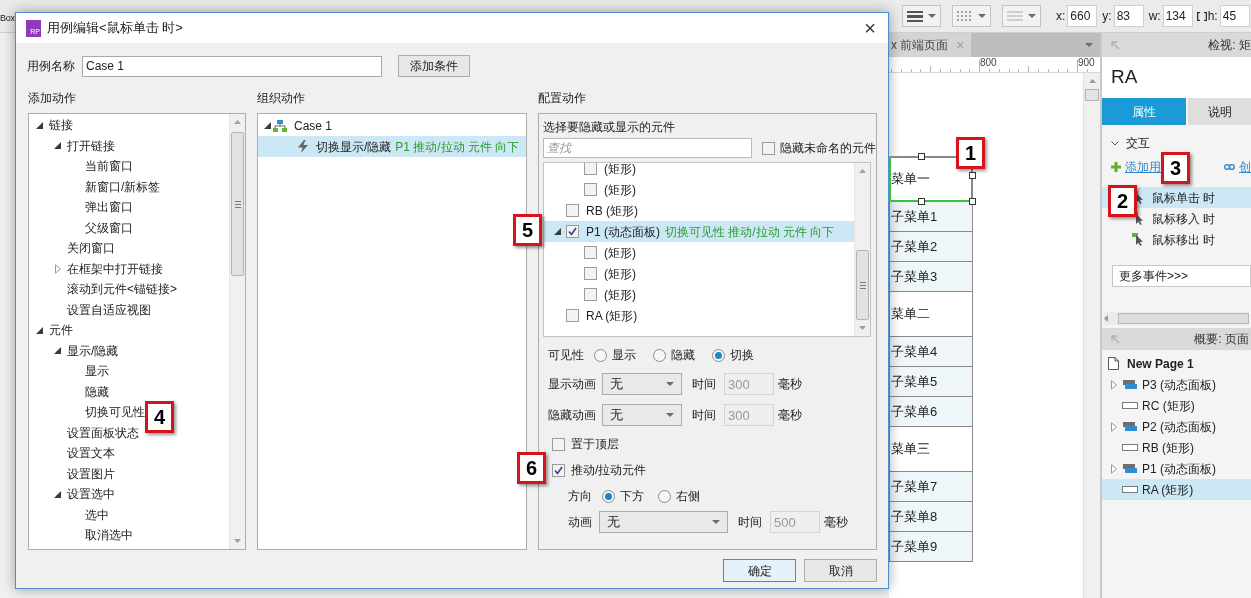 This screenshot has height=598, width=1251. I want to click on menu-item: 菜单二, so click(931, 314).